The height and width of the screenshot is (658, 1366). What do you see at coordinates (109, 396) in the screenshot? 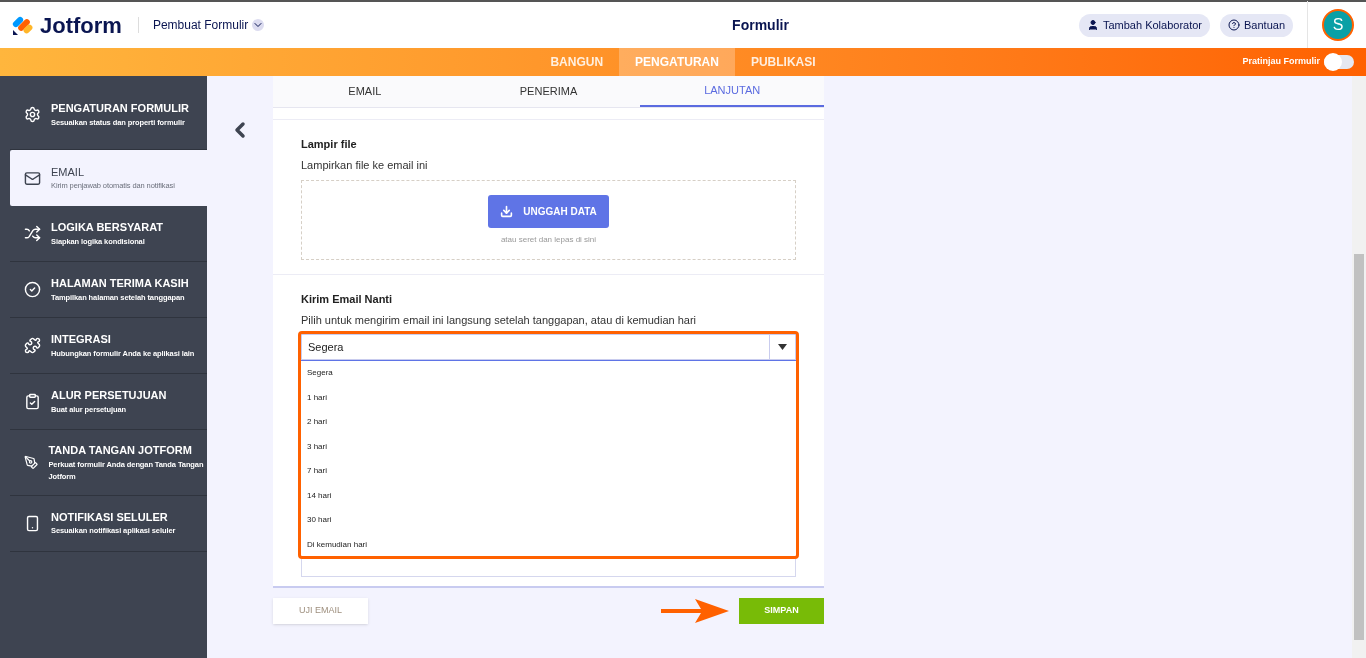
I see `sidebar-item-title: ALUR PERSETUJUAN` at bounding box center [109, 396].